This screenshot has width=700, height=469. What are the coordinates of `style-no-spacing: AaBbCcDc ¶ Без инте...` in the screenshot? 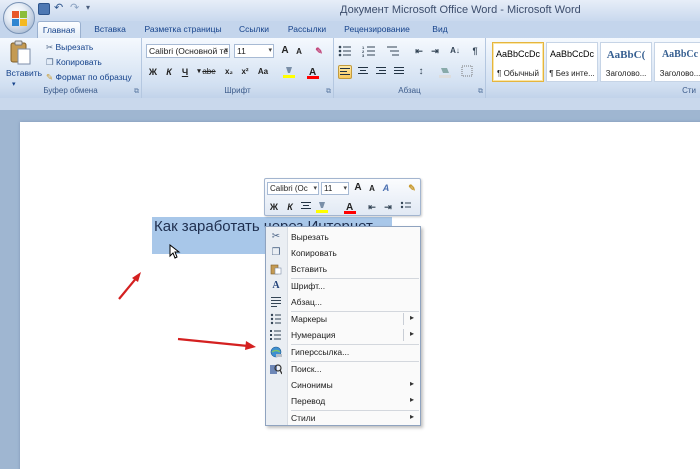 It's located at (572, 62).